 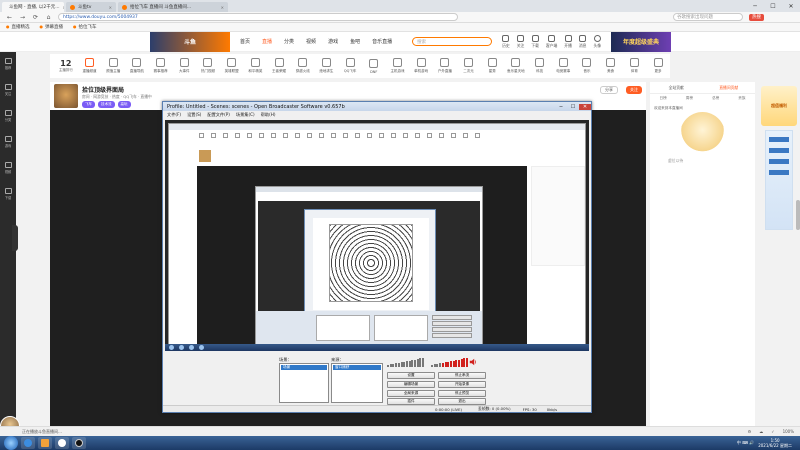 What do you see at coordinates (716, 98) in the screenshot?
I see `subtab-total: 总榜` at bounding box center [716, 98].